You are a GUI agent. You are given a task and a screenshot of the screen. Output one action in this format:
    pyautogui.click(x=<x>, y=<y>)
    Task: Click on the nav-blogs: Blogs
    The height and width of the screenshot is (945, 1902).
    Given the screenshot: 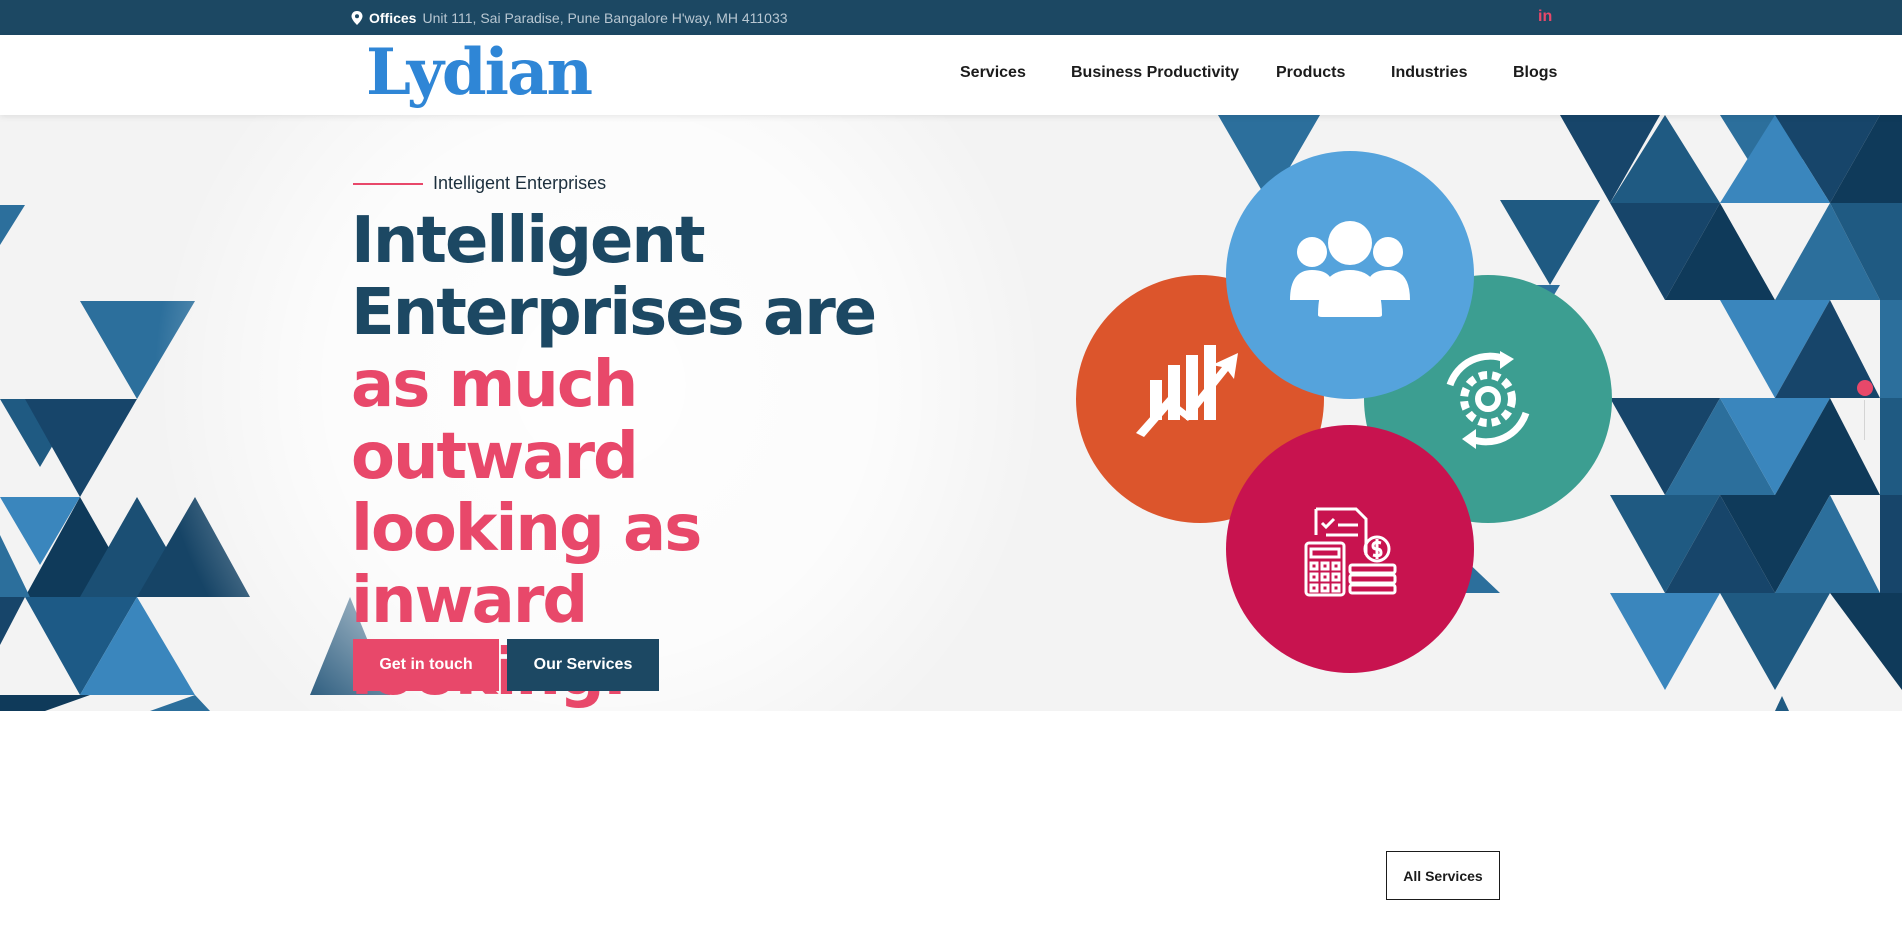 What is the action you would take?
    pyautogui.click(x=1535, y=73)
    